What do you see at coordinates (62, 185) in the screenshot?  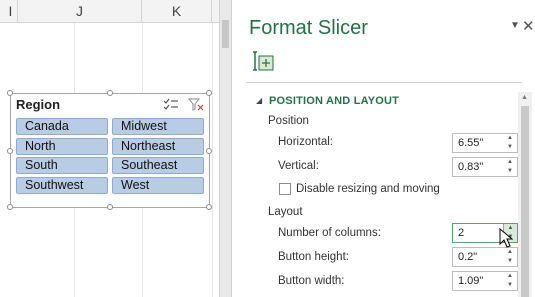 I see `slicer-item: Southwest` at bounding box center [62, 185].